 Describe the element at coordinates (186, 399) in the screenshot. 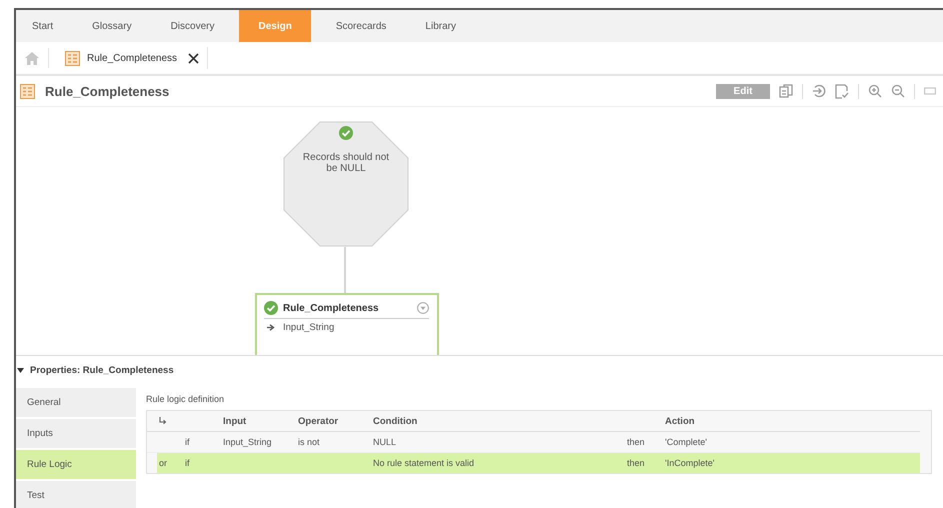

I see `panel-title: Rule logic definition` at that location.